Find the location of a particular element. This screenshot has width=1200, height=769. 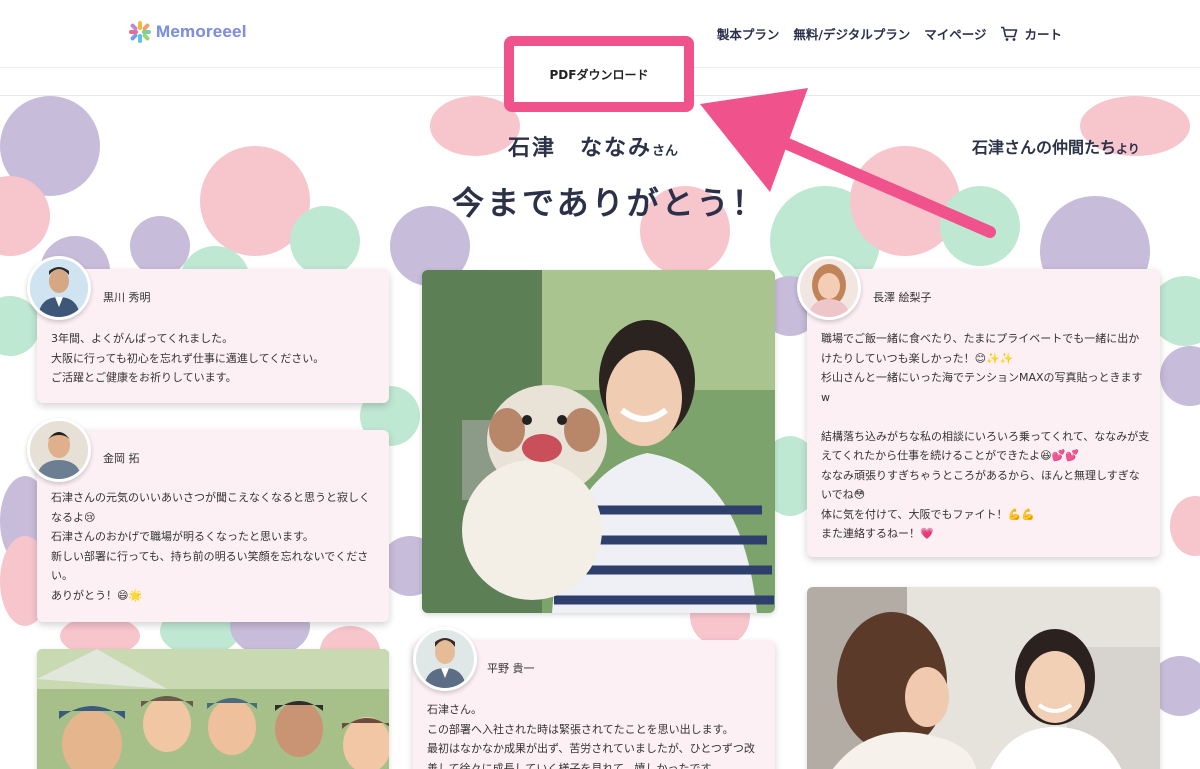

group-photo is located at coordinates (213, 709).